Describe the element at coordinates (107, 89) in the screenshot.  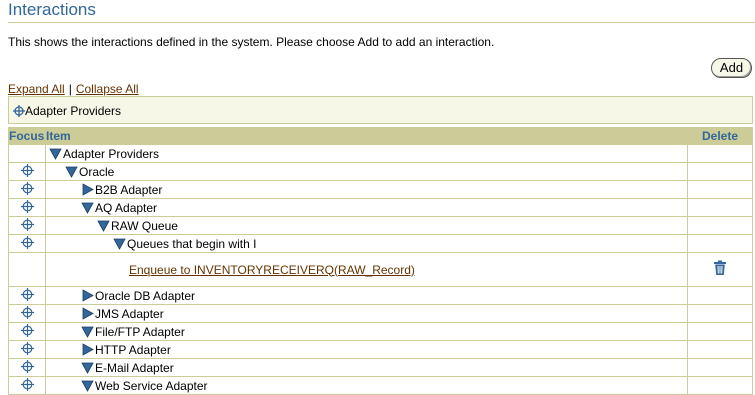
I see `collapse-all-link: Collapse All` at that location.